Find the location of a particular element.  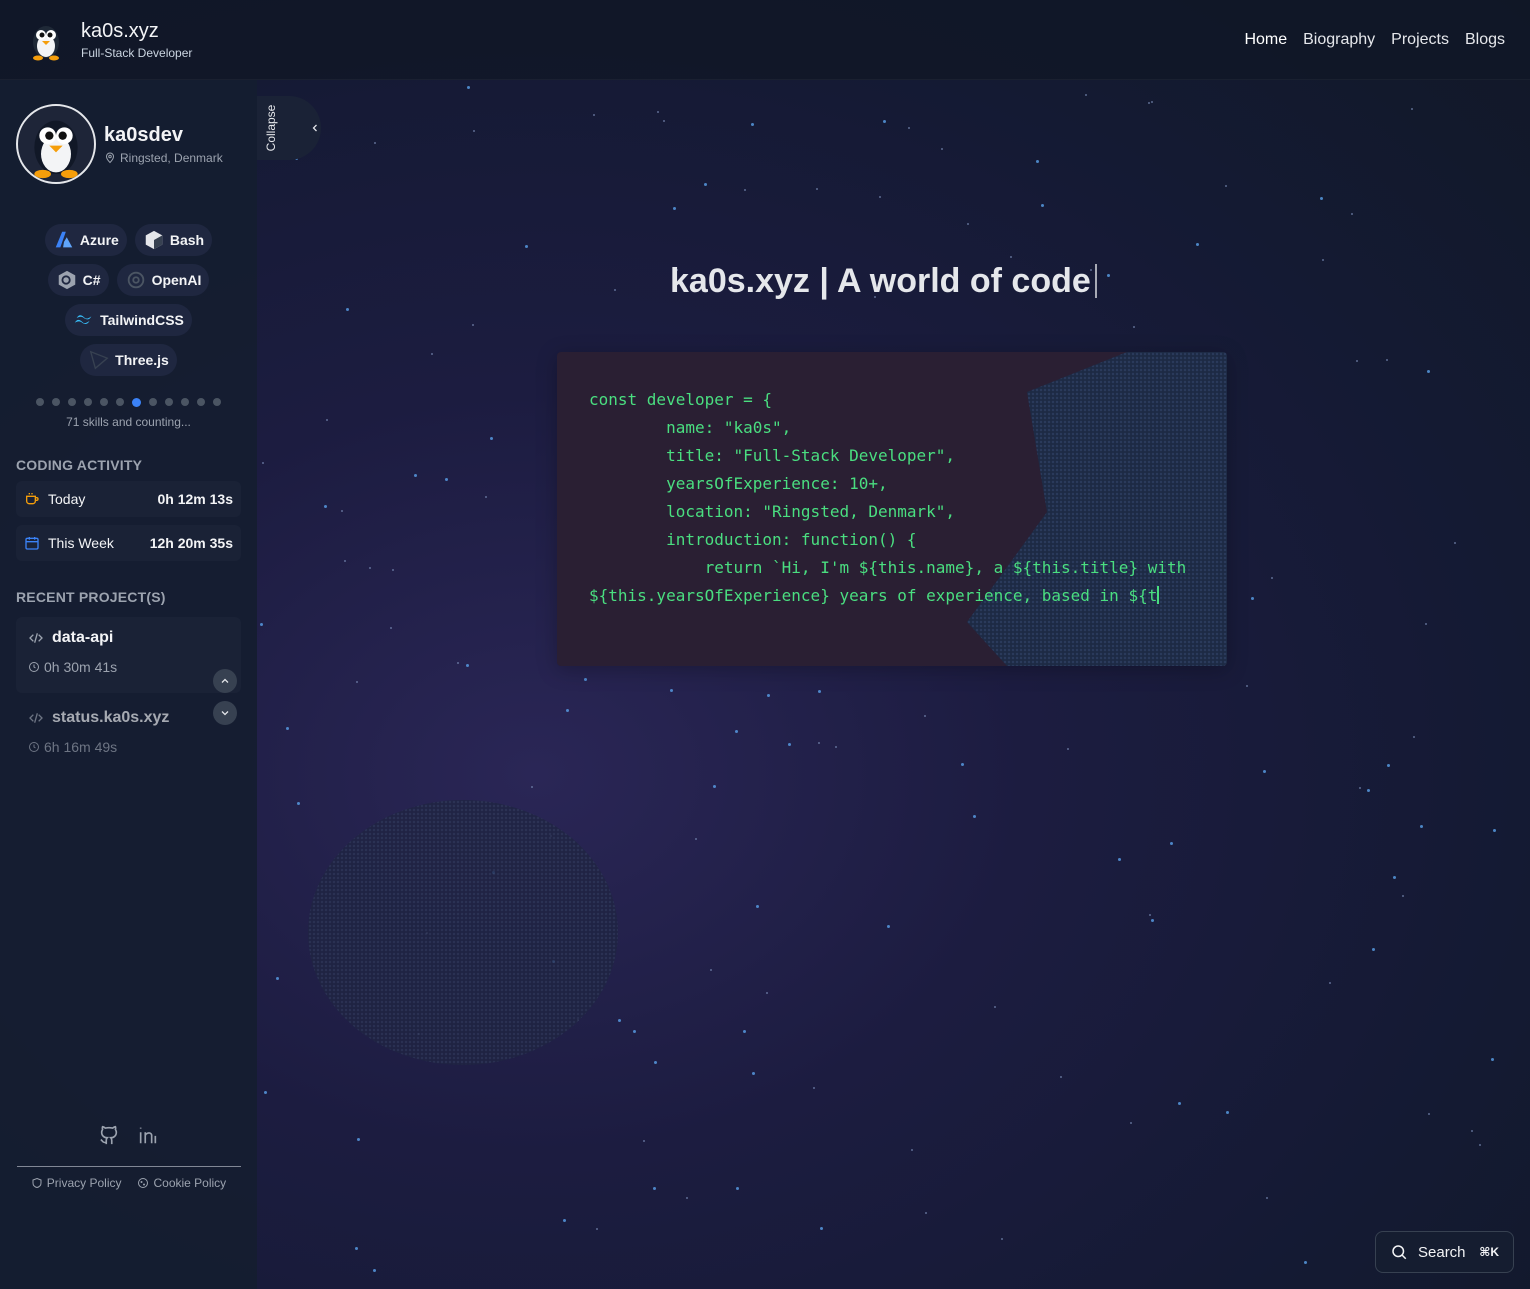

skill-csharp: C# is located at coordinates (78, 280).